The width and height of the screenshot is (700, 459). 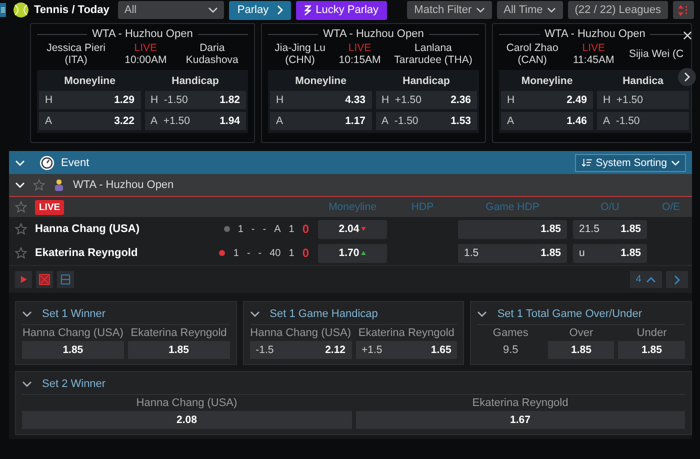 What do you see at coordinates (59, 185) in the screenshot?
I see `player-icon` at bounding box center [59, 185].